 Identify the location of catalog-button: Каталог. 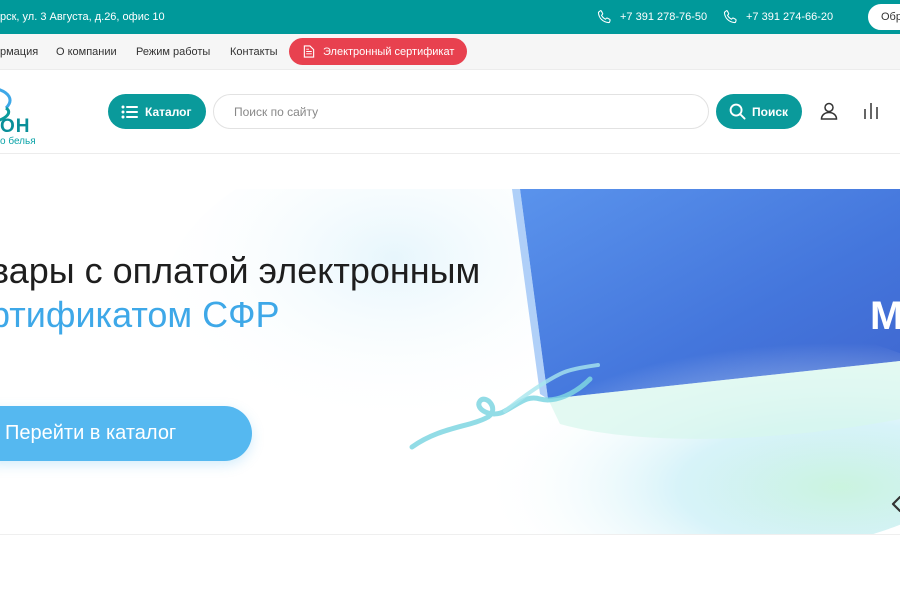
(157, 111).